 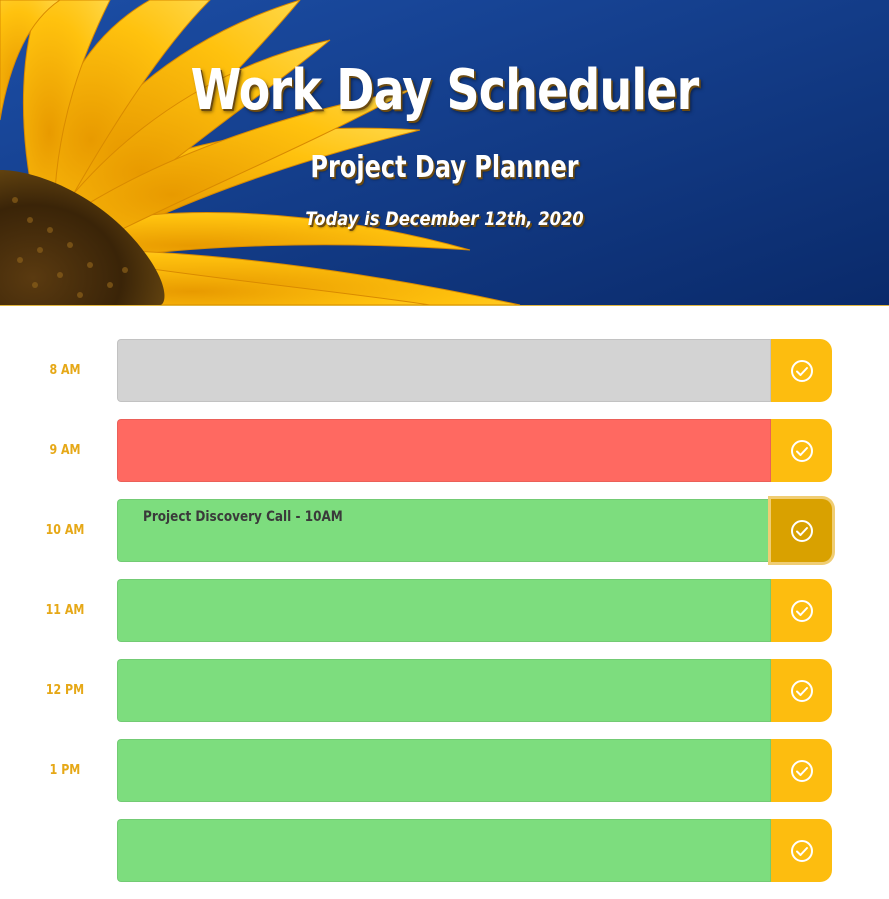 What do you see at coordinates (243, 517) in the screenshot?
I see `event-text: Project Discovery Call - 10AM` at bounding box center [243, 517].